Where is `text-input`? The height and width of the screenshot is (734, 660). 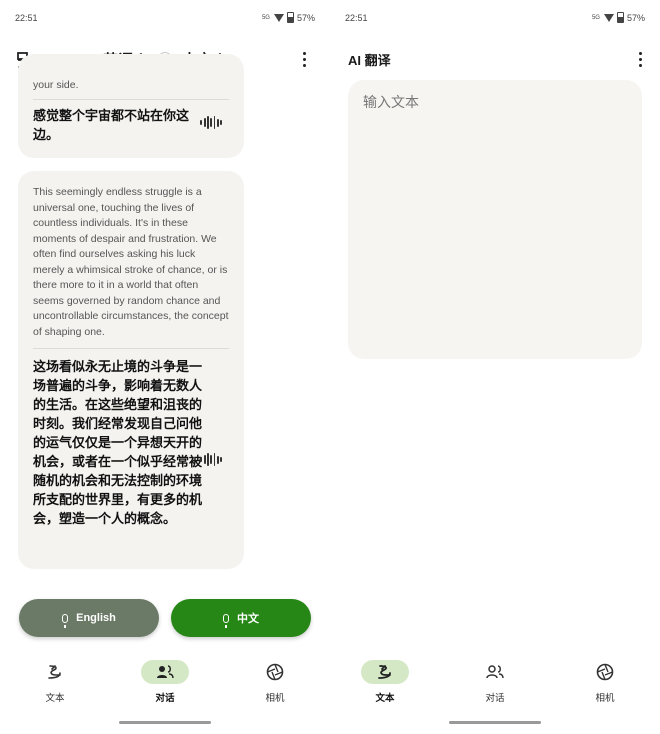
text-input is located at coordinates (495, 219).